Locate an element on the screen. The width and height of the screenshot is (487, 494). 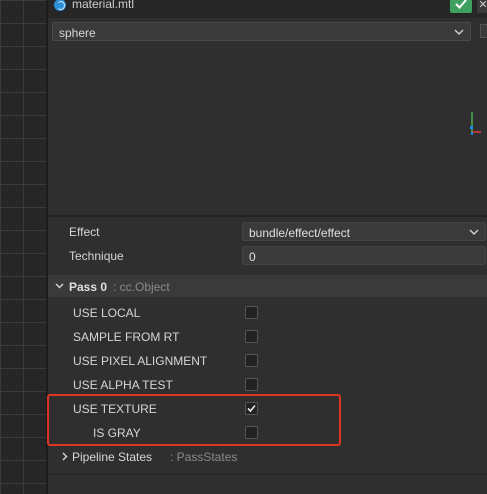
highlight-box is located at coordinates (194, 420).